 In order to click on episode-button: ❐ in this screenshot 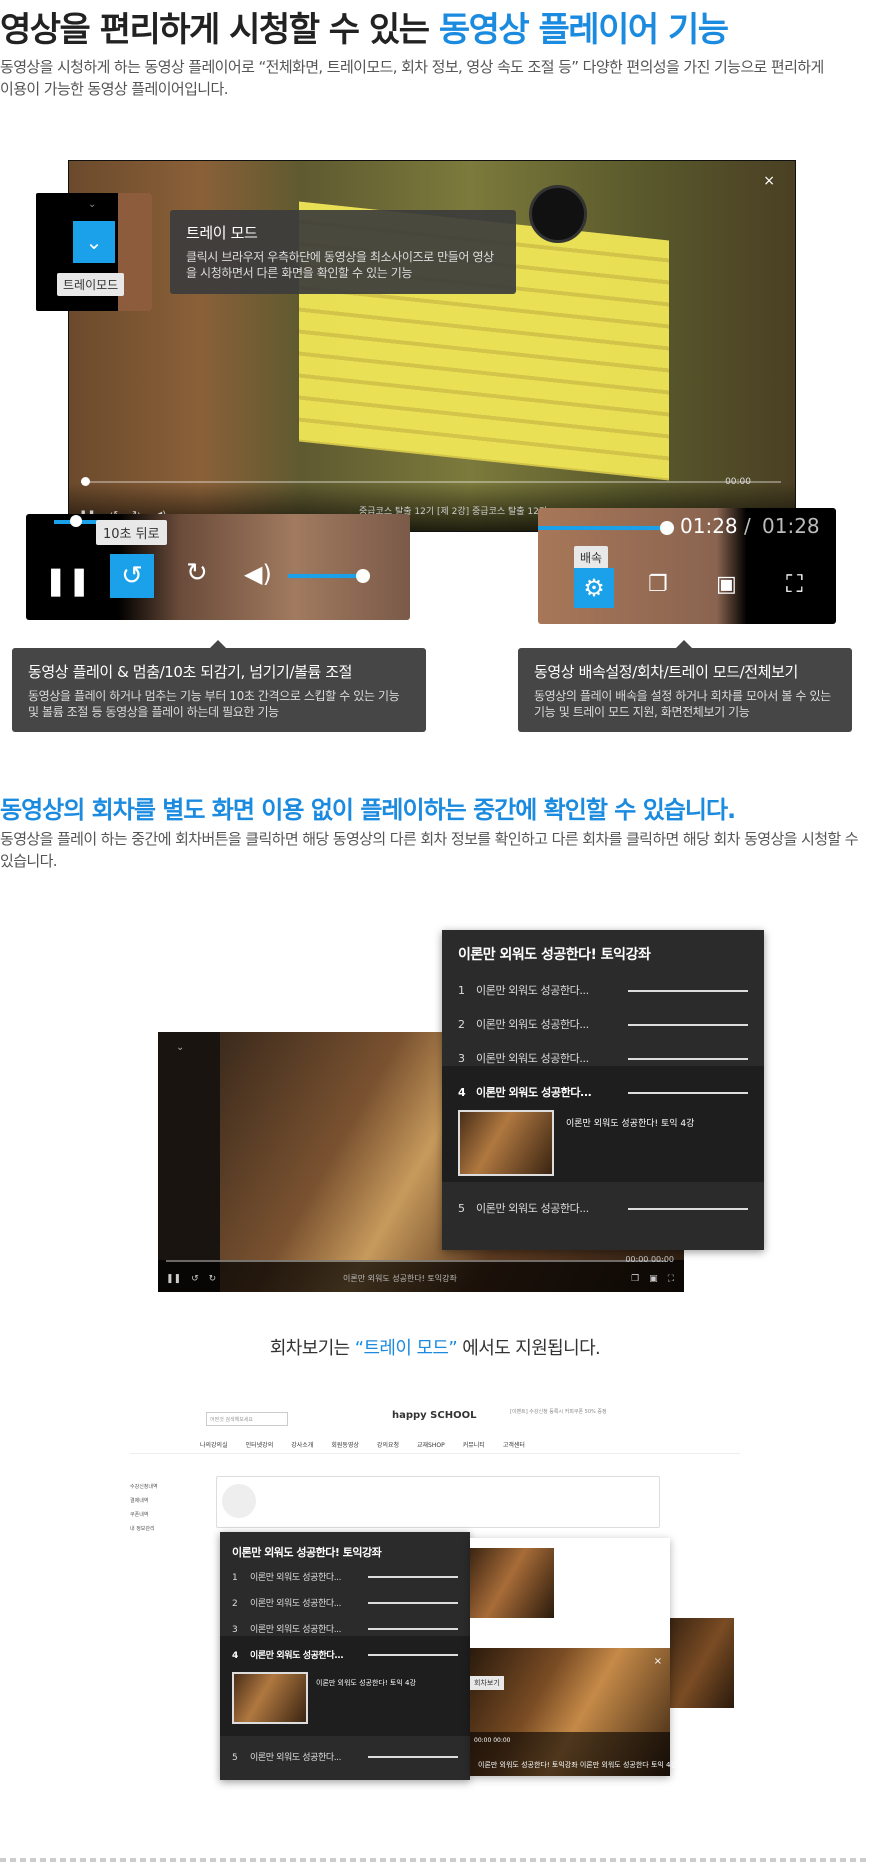, I will do `click(658, 584)`.